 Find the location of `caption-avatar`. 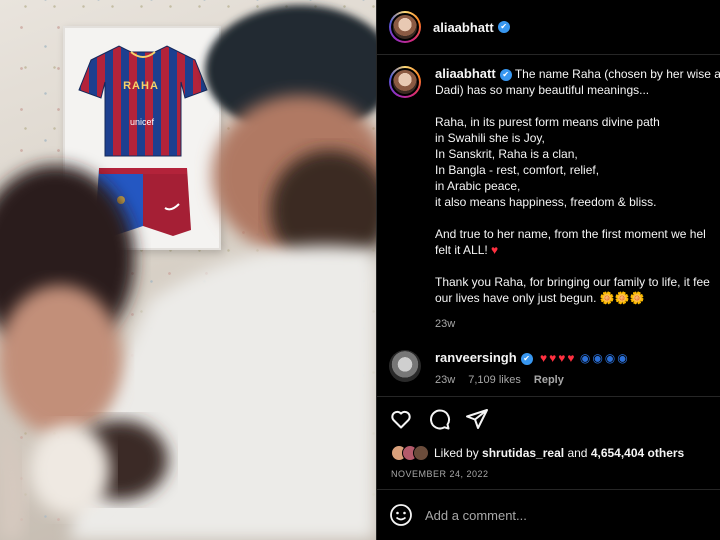

caption-avatar is located at coordinates (405, 82).